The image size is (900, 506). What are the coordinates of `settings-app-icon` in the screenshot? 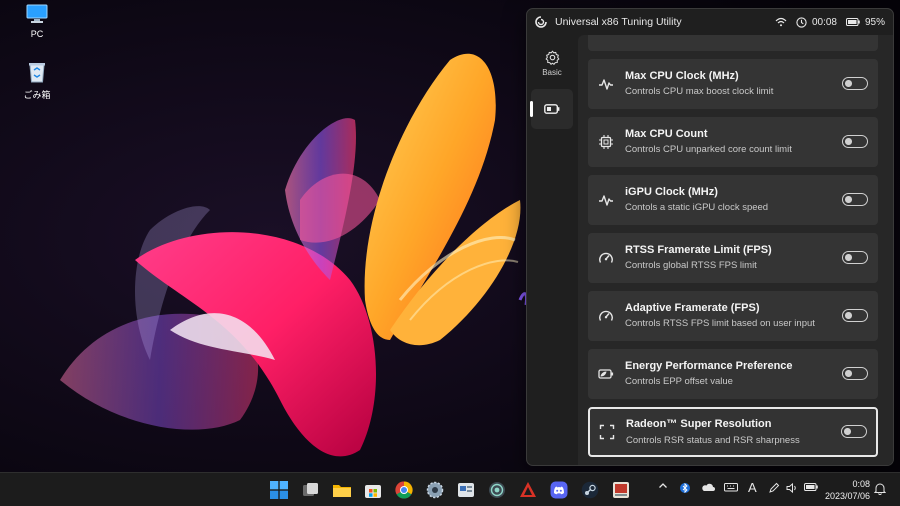 It's located at (435, 490).